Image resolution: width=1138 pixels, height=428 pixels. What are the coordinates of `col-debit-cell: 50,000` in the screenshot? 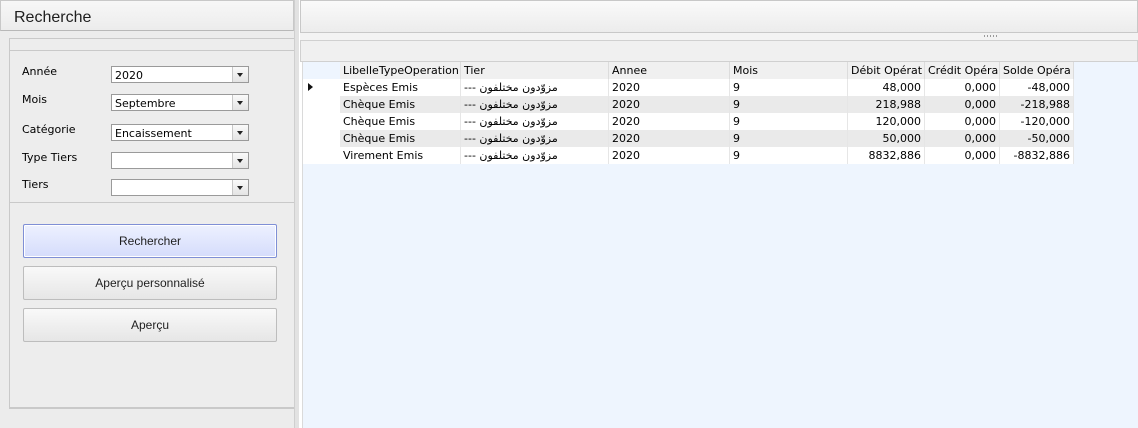 It's located at (886, 138).